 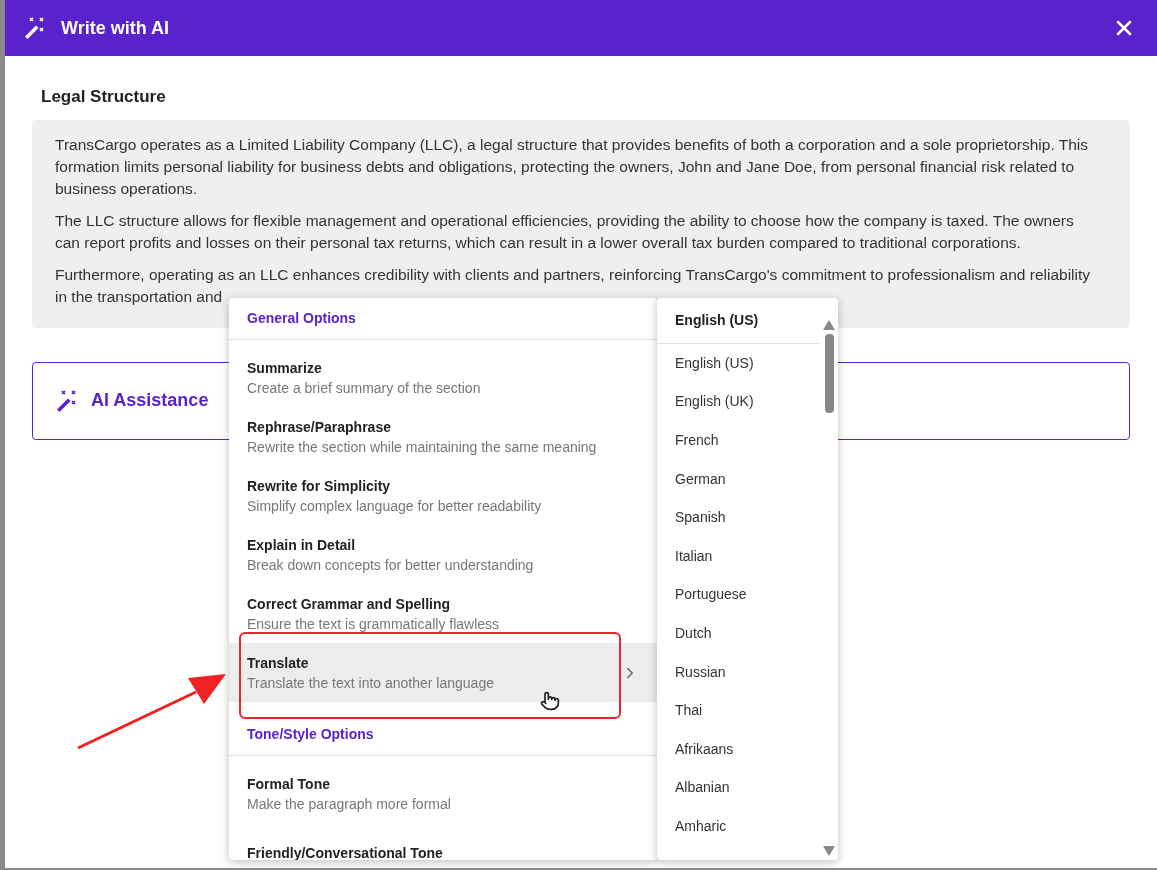 What do you see at coordinates (829, 325) in the screenshot?
I see `scroll-up-arrow-icon` at bounding box center [829, 325].